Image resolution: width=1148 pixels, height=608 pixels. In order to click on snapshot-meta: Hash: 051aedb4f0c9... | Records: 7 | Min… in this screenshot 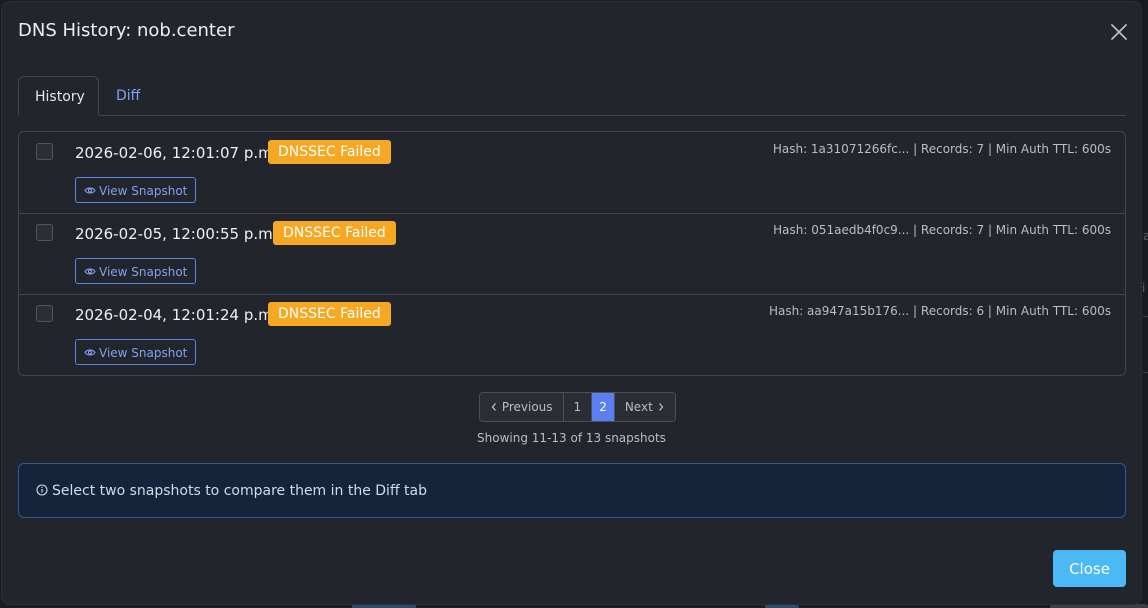, I will do `click(942, 230)`.